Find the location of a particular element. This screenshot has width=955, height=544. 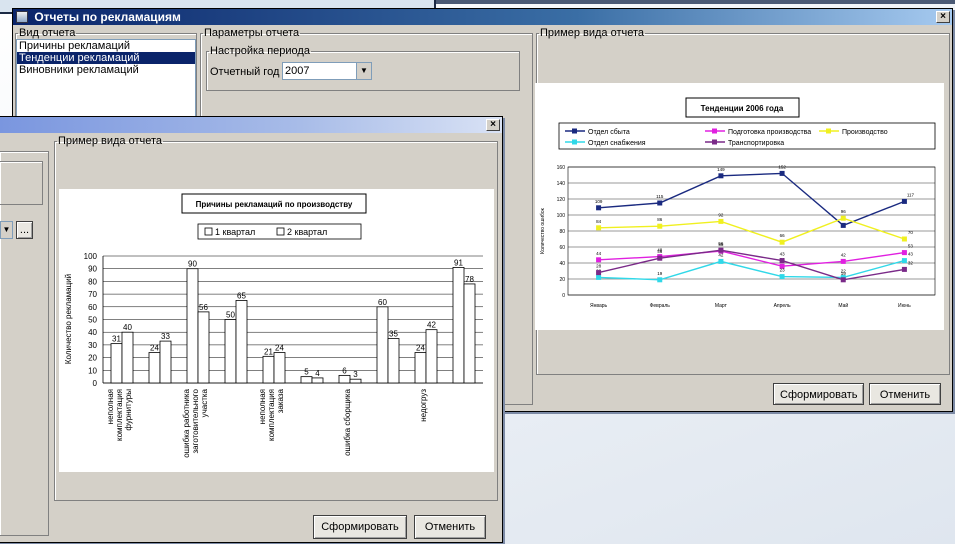

bar-category-label: недогруз is located at coordinates (423, 405).